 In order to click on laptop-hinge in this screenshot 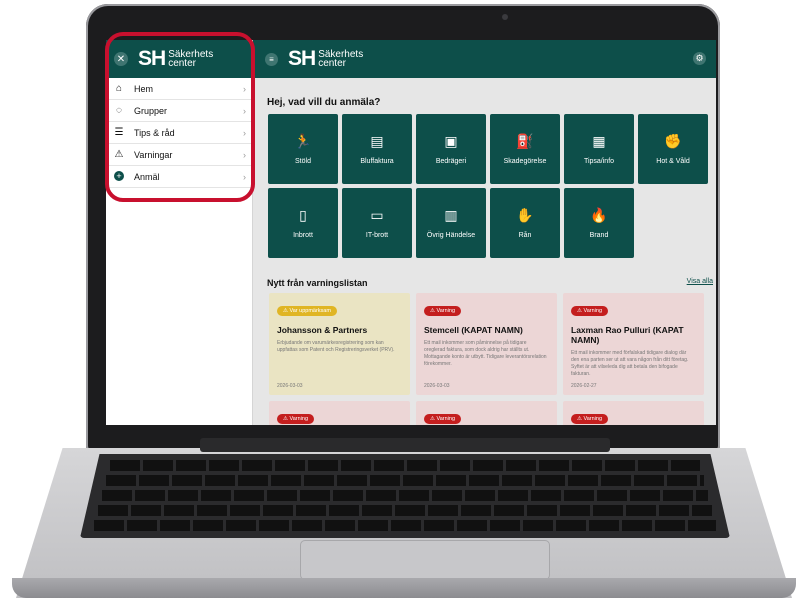, I will do `click(405, 445)`.